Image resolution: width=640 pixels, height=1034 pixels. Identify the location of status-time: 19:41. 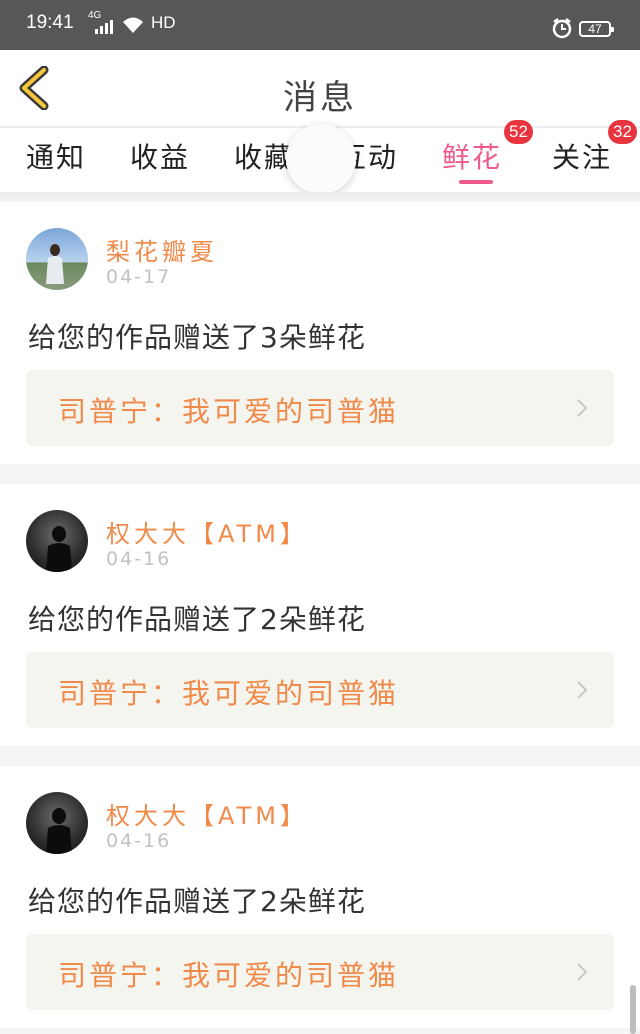
(50, 22).